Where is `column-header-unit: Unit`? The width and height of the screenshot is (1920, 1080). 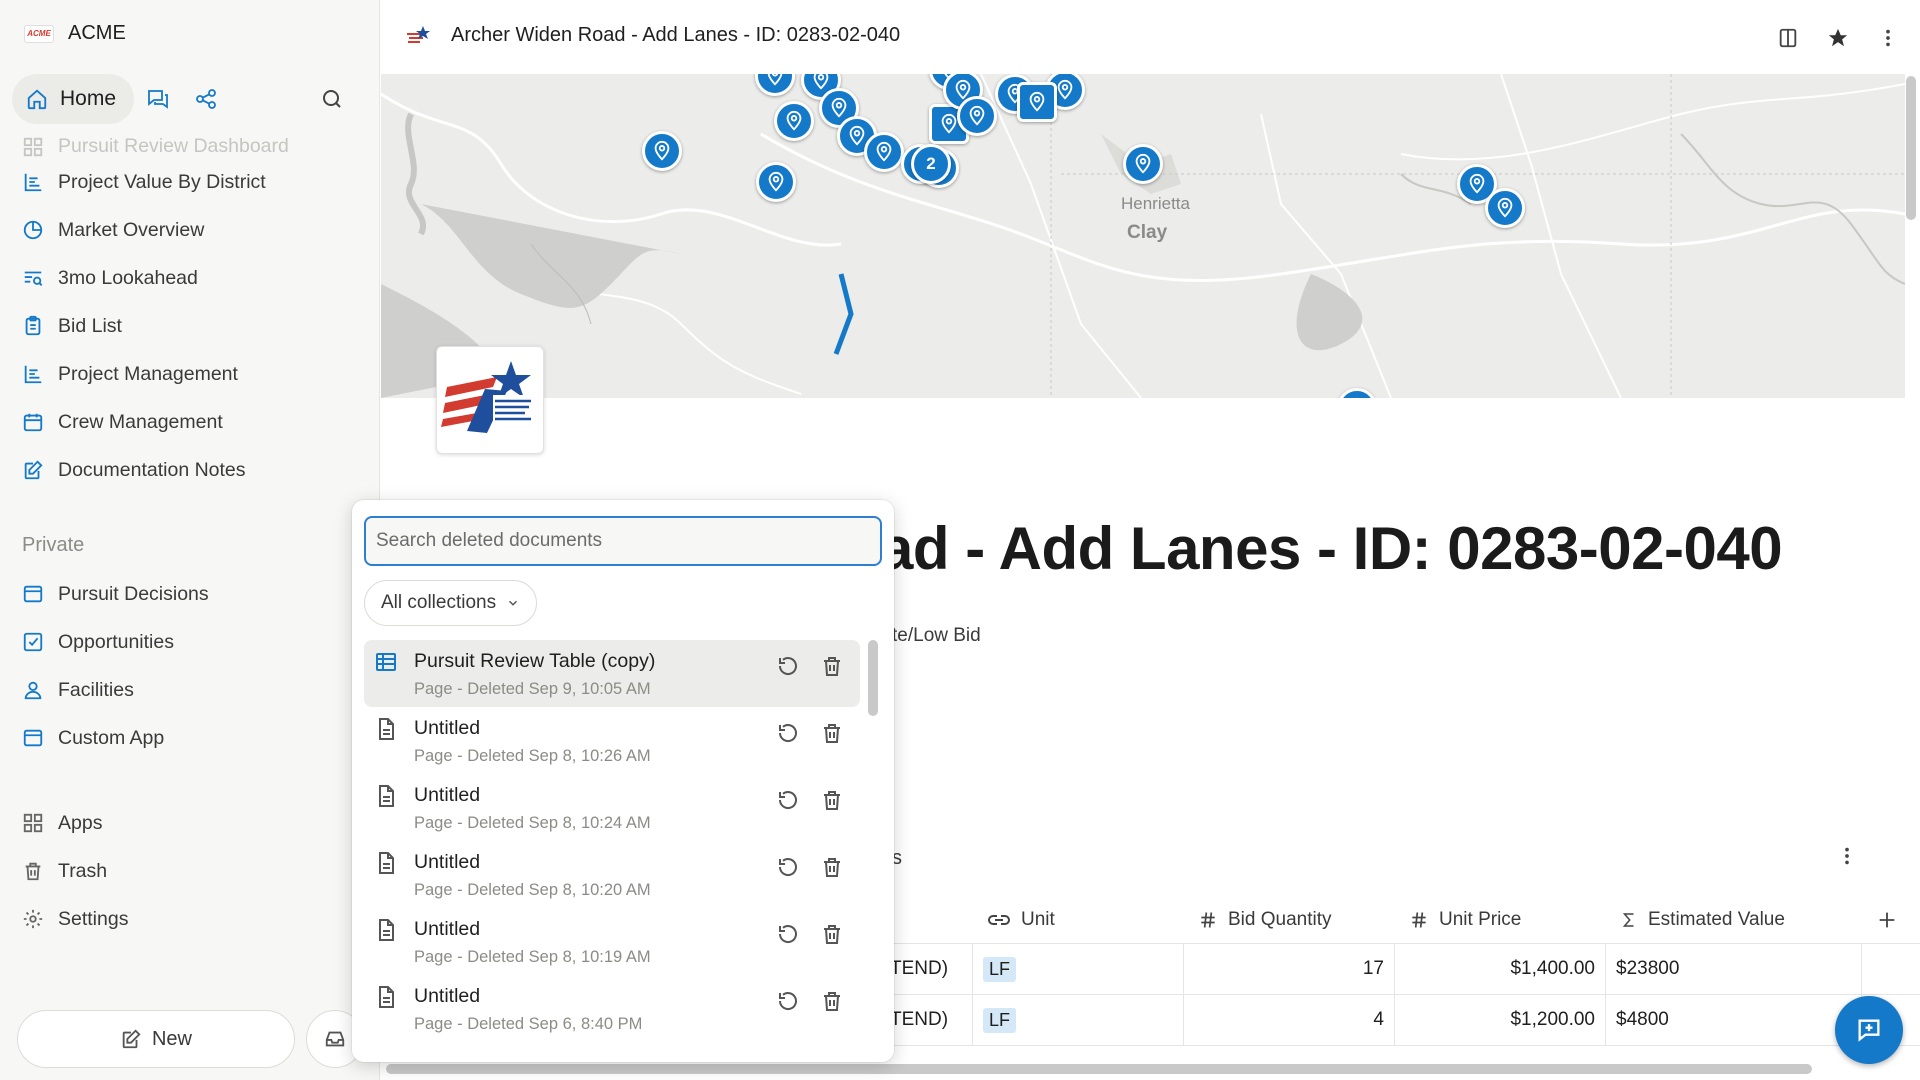 column-header-unit: Unit is located at coordinates (1078, 920).